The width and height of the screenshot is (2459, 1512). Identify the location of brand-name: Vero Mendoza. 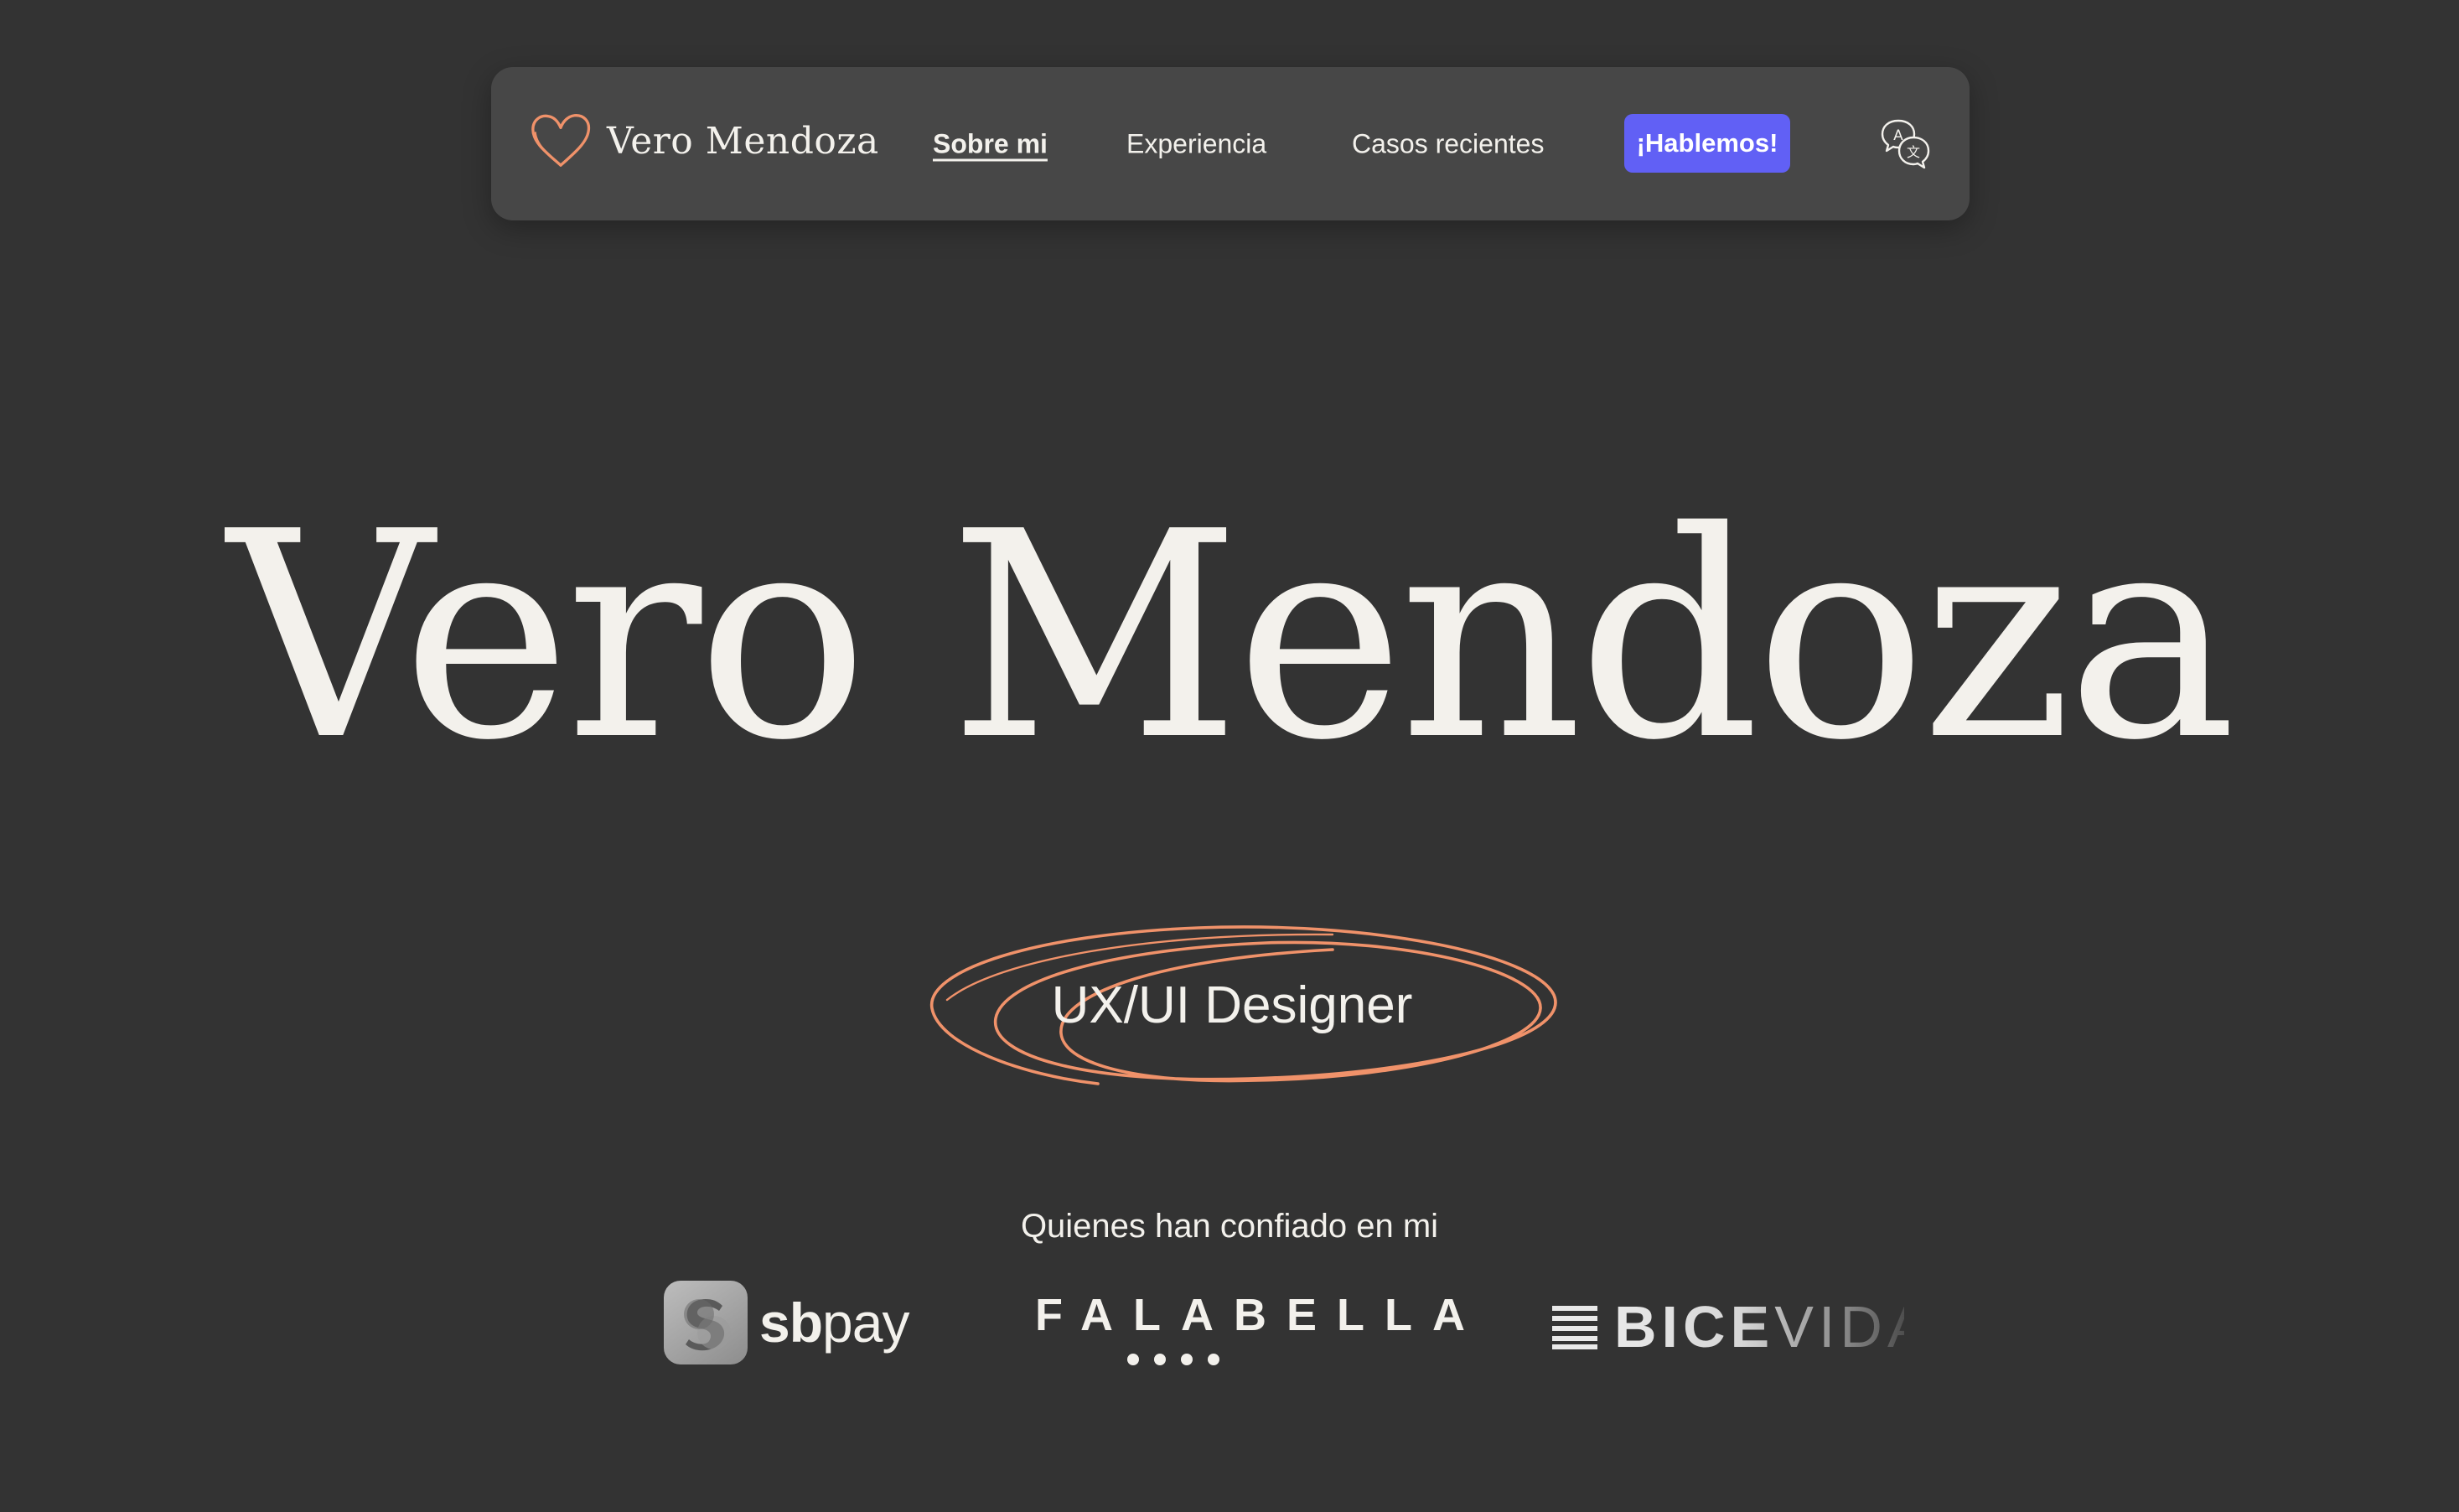
(743, 141).